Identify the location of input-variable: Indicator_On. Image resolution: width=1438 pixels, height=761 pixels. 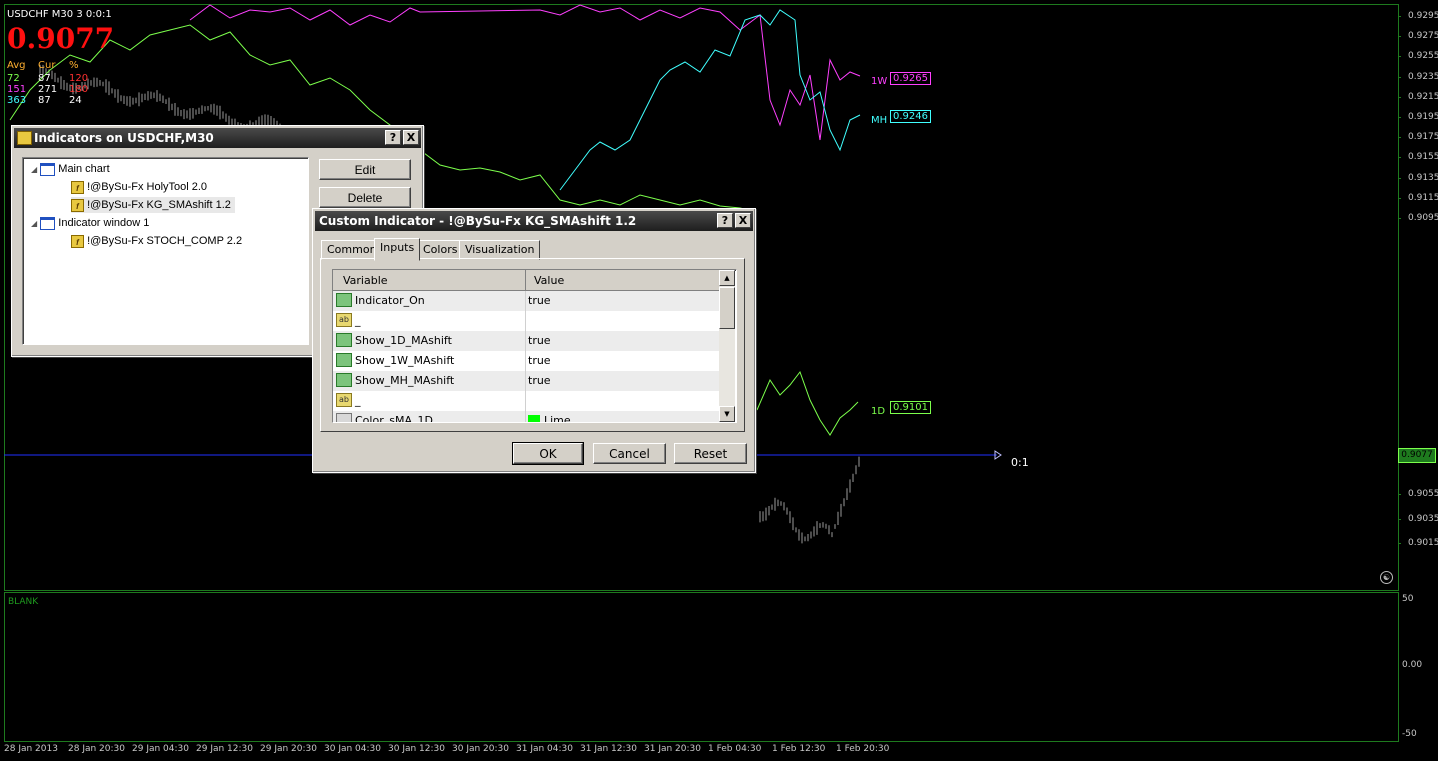
(390, 300).